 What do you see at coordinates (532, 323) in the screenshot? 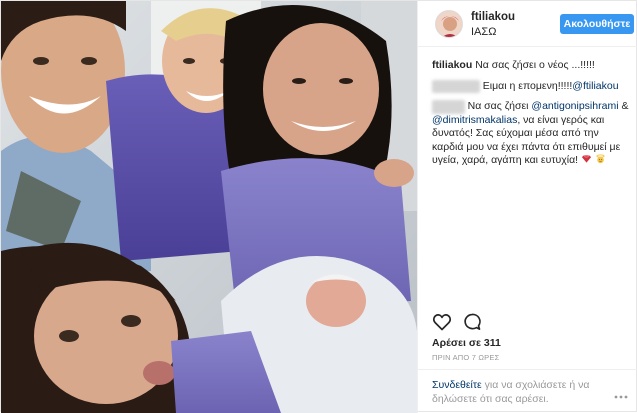
I see `post-actions` at bounding box center [532, 323].